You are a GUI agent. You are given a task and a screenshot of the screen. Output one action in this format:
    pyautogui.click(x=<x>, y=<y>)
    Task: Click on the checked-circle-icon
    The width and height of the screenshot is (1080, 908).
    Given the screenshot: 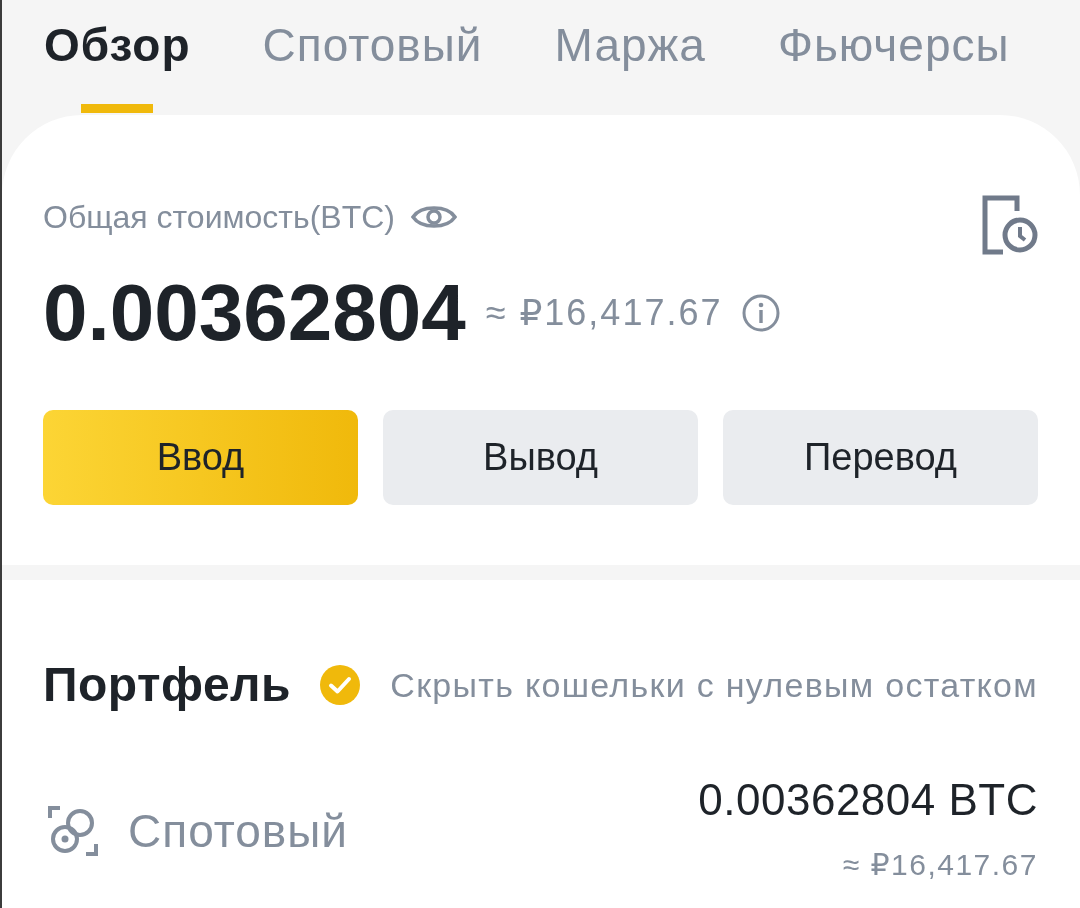 What is the action you would take?
    pyautogui.click(x=340, y=685)
    